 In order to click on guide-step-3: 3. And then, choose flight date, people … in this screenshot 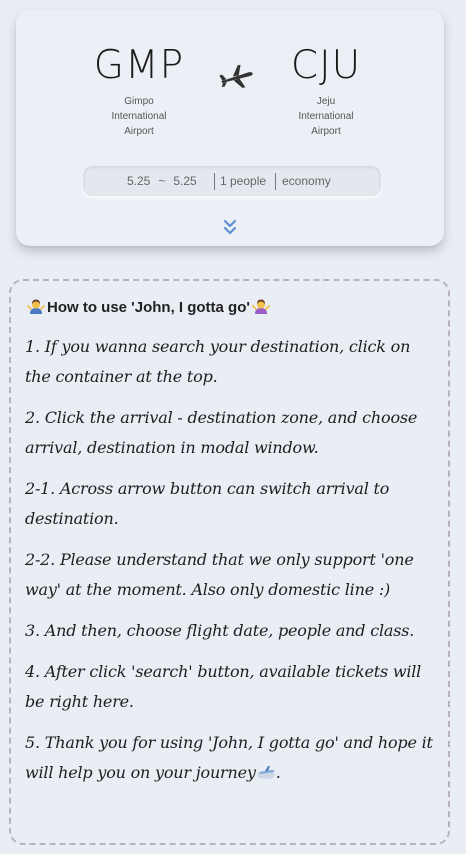, I will do `click(220, 630)`.